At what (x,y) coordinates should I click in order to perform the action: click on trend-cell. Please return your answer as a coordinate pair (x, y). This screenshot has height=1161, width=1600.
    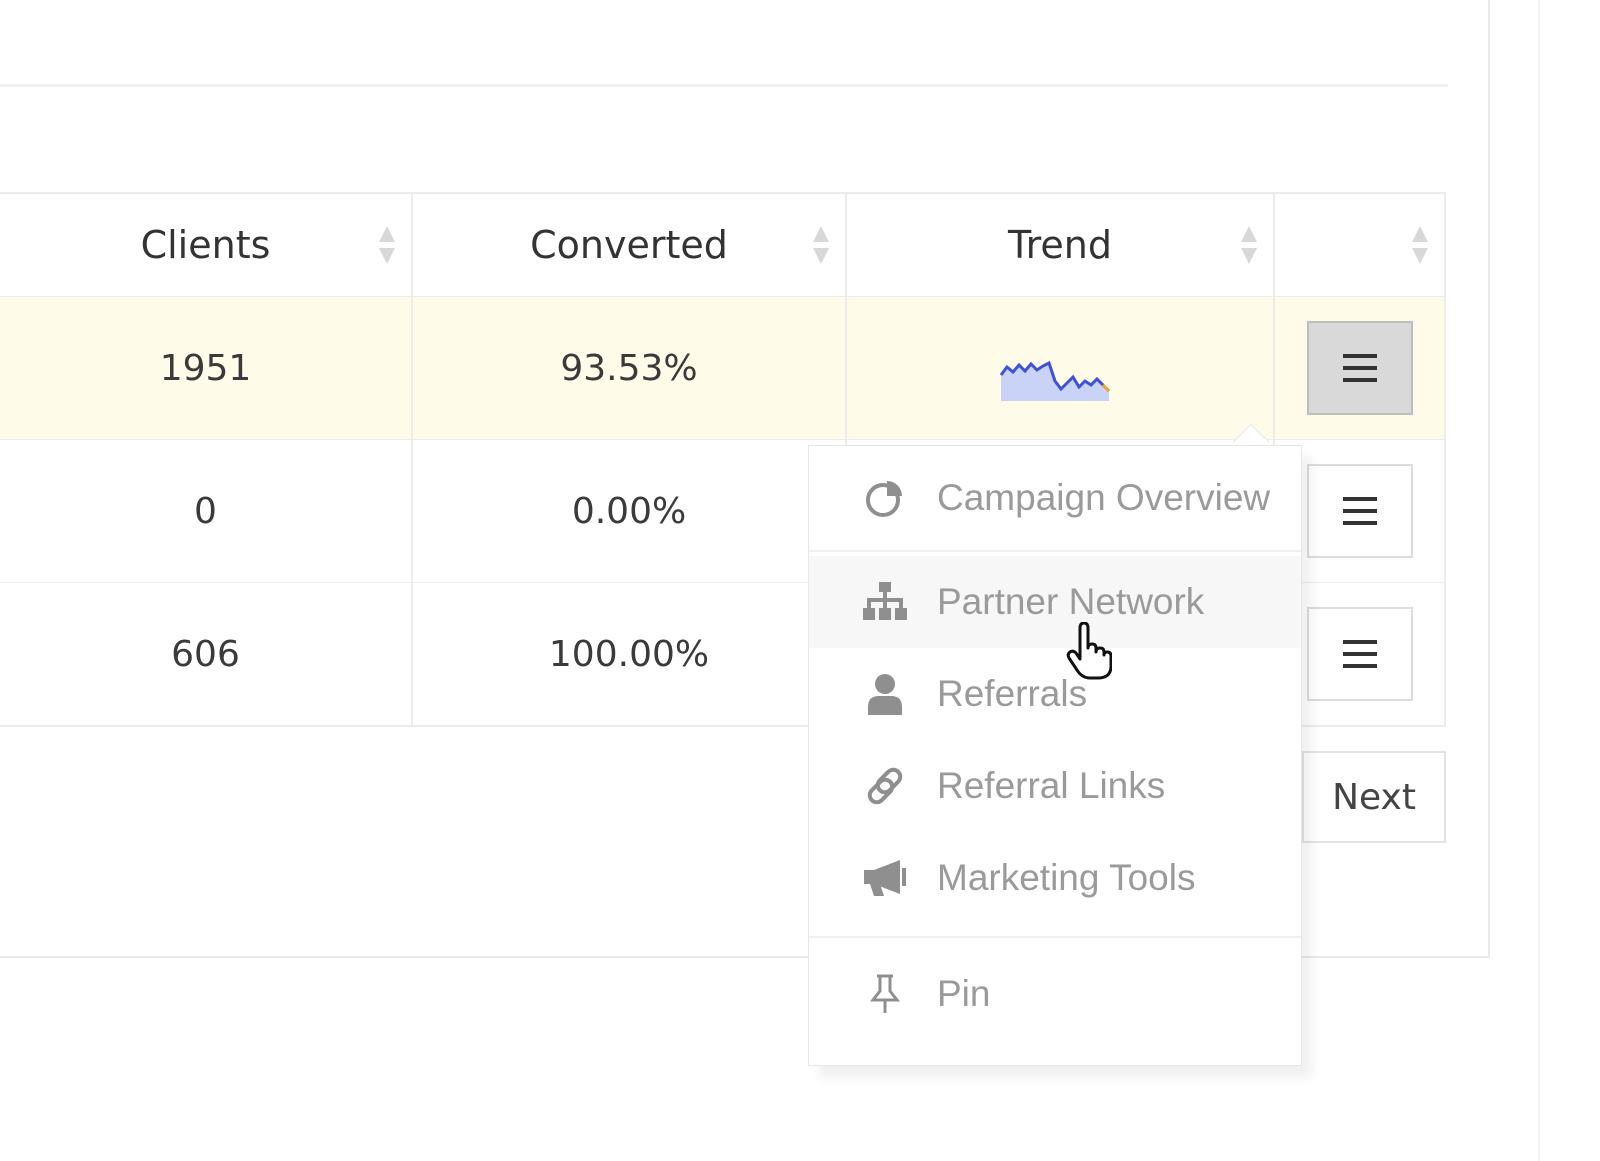
    Looking at the image, I should click on (1061, 368).